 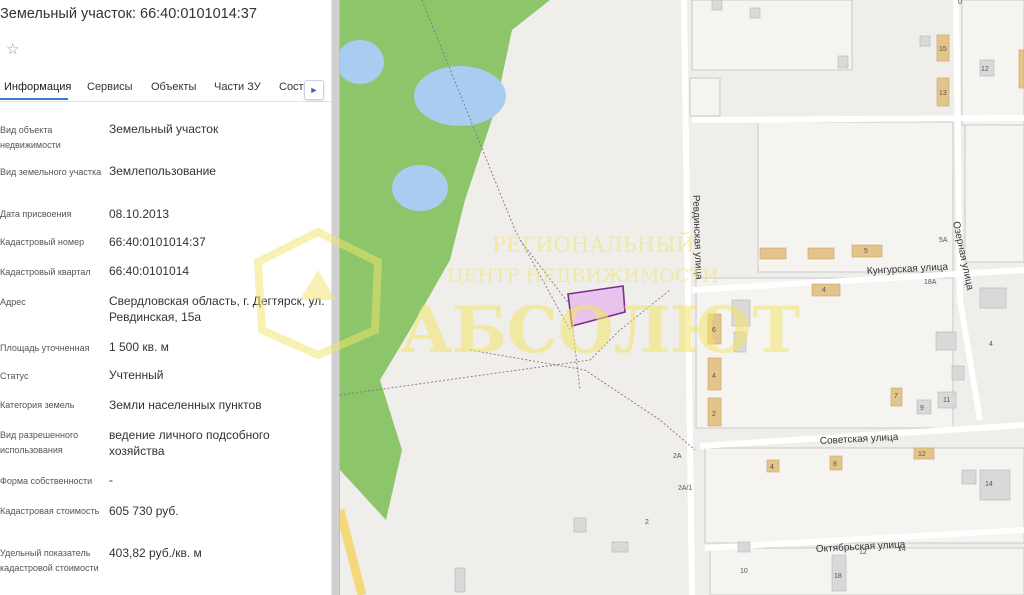 What do you see at coordinates (946, 400) in the screenshot?
I see `house-number: 11` at bounding box center [946, 400].